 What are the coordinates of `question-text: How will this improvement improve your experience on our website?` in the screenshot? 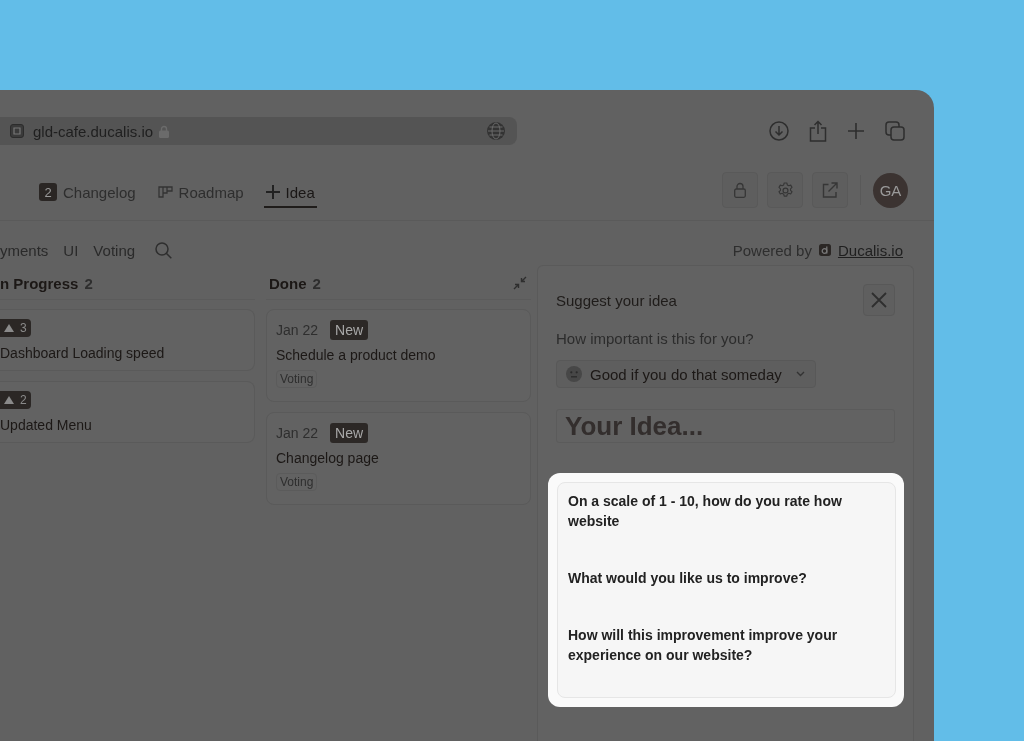 It's located at (703, 645).